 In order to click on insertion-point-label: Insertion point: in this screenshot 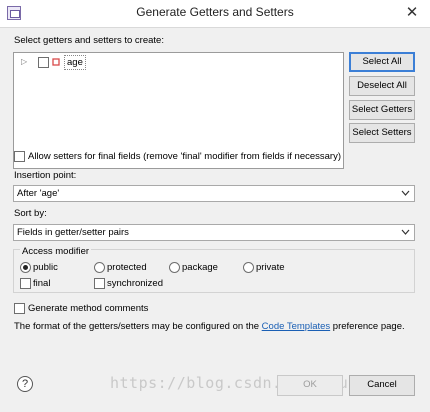, I will do `click(45, 175)`.